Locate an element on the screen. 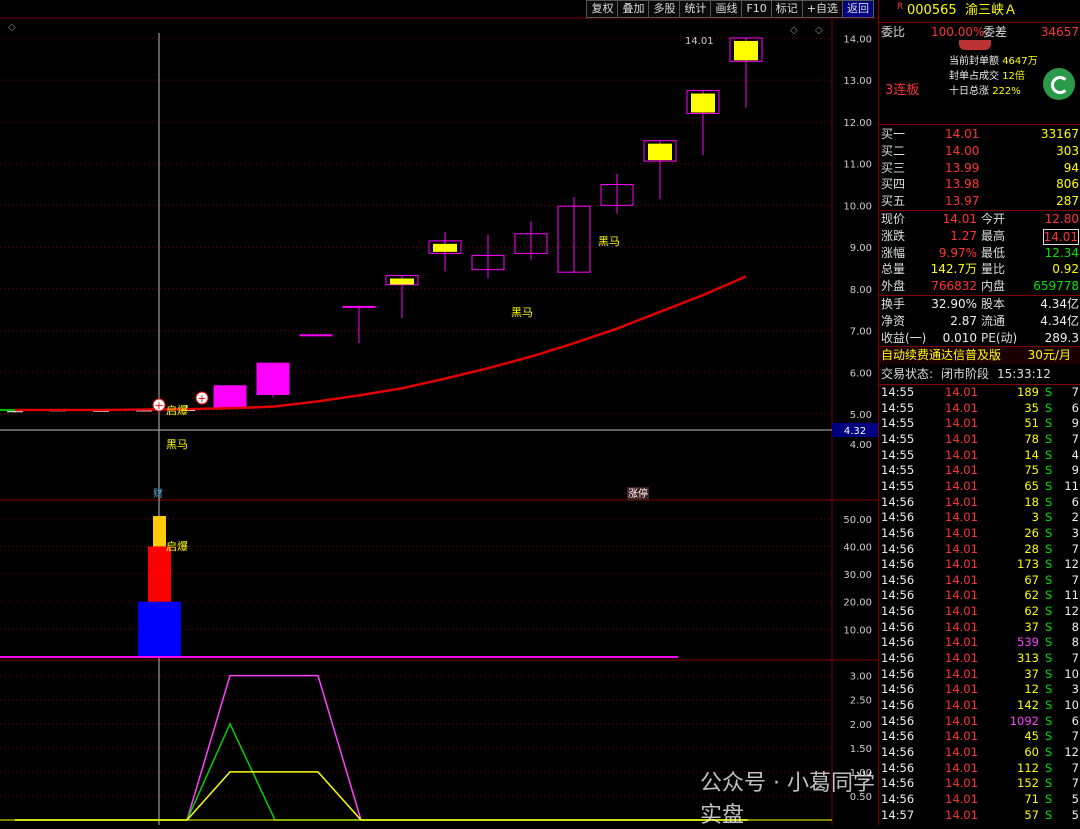 The width and height of the screenshot is (1080, 829). trade-count: 2 is located at coordinates (1075, 517).